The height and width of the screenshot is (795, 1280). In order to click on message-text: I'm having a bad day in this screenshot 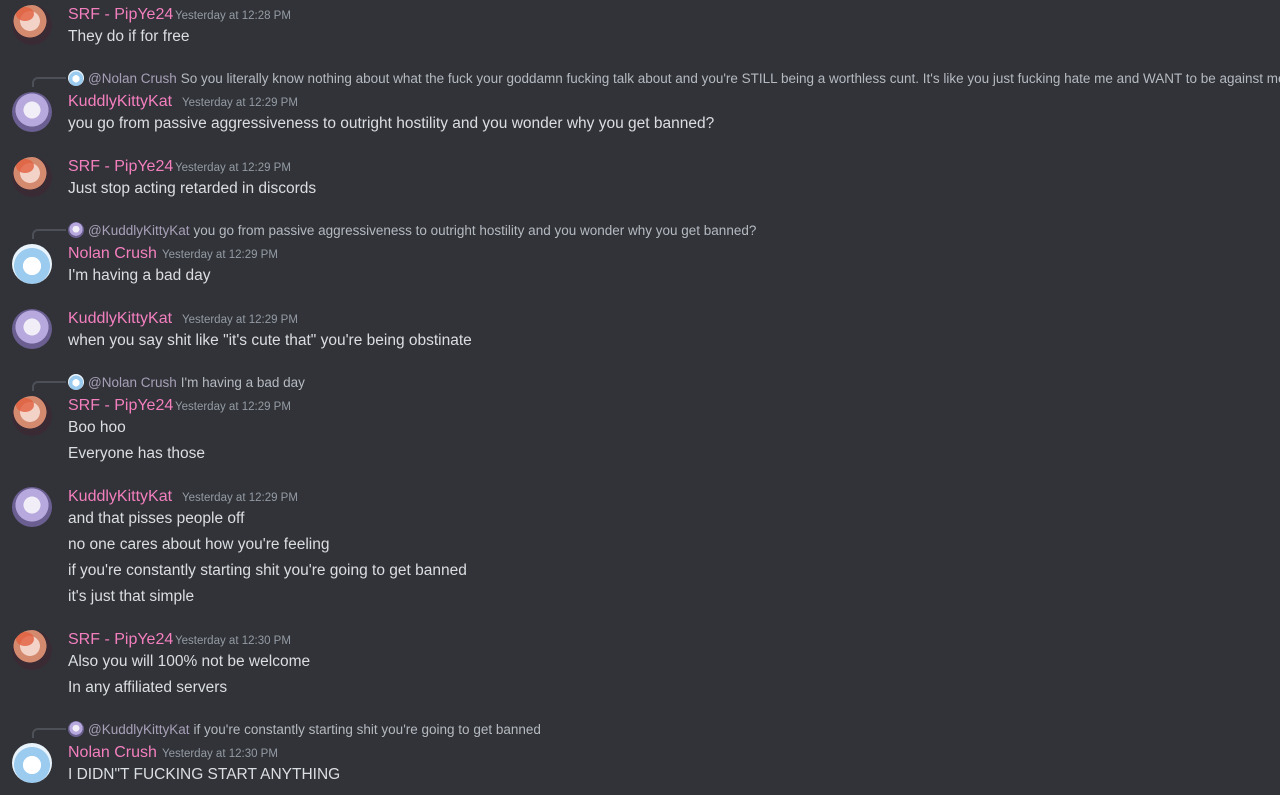, I will do `click(139, 275)`.